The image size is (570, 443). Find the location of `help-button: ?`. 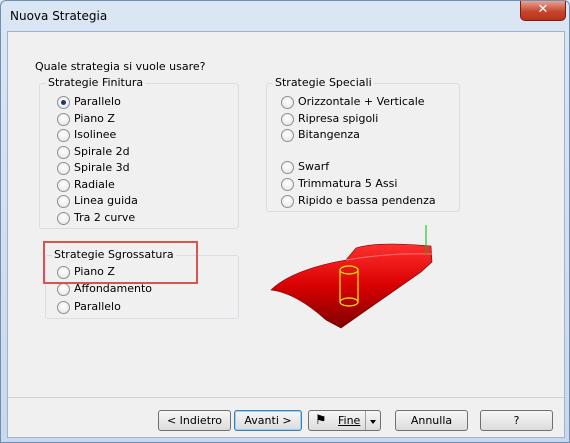

help-button: ? is located at coordinates (516, 420).